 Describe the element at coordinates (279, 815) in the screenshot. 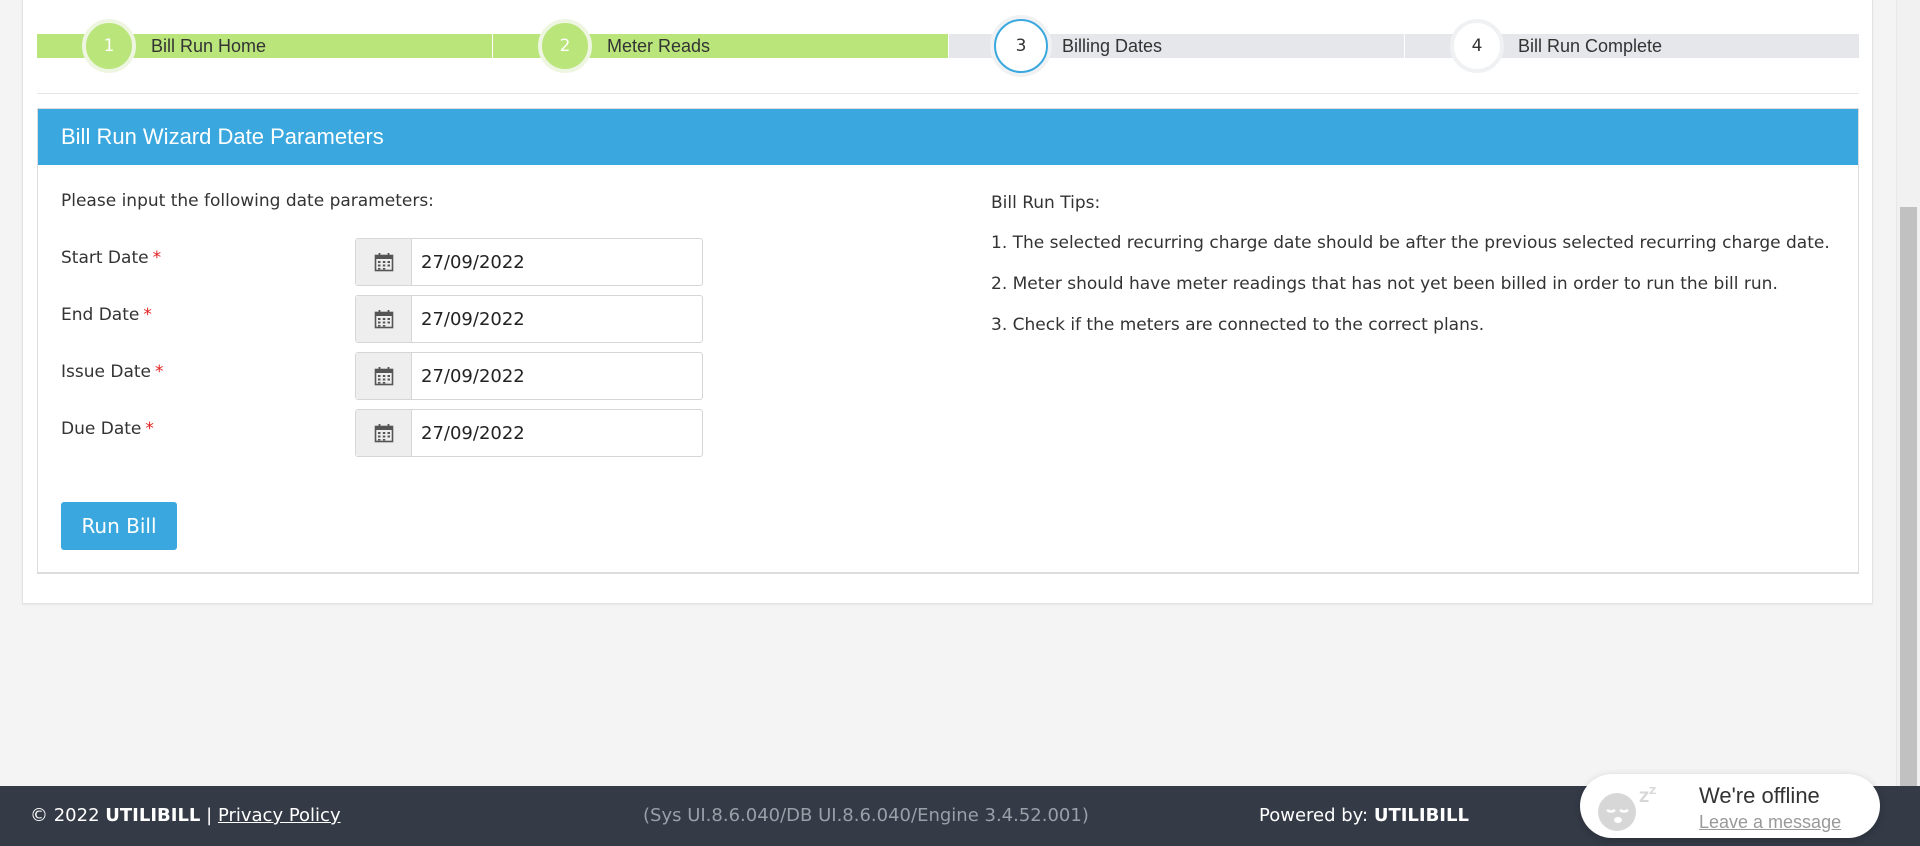

I see `privacy-policy-link: Privacy Policy` at that location.